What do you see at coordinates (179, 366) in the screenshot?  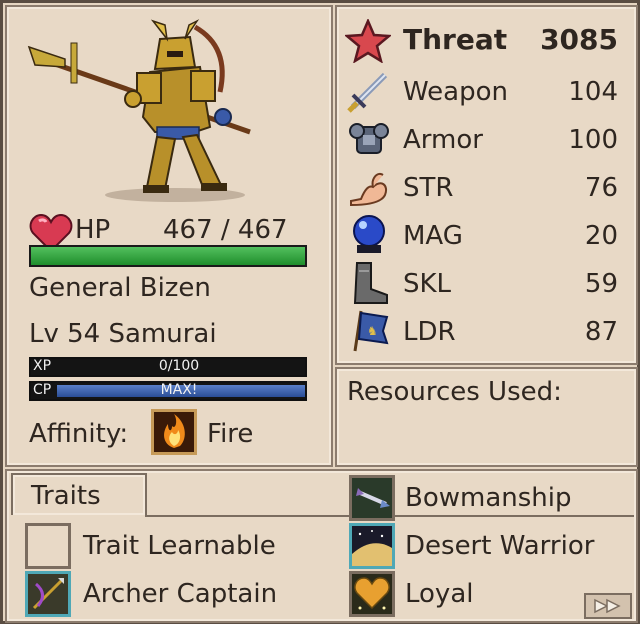 I see `xp-value: 0/100` at bounding box center [179, 366].